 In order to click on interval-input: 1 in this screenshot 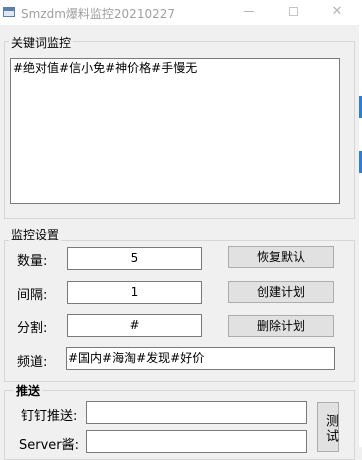, I will do `click(134, 292)`.